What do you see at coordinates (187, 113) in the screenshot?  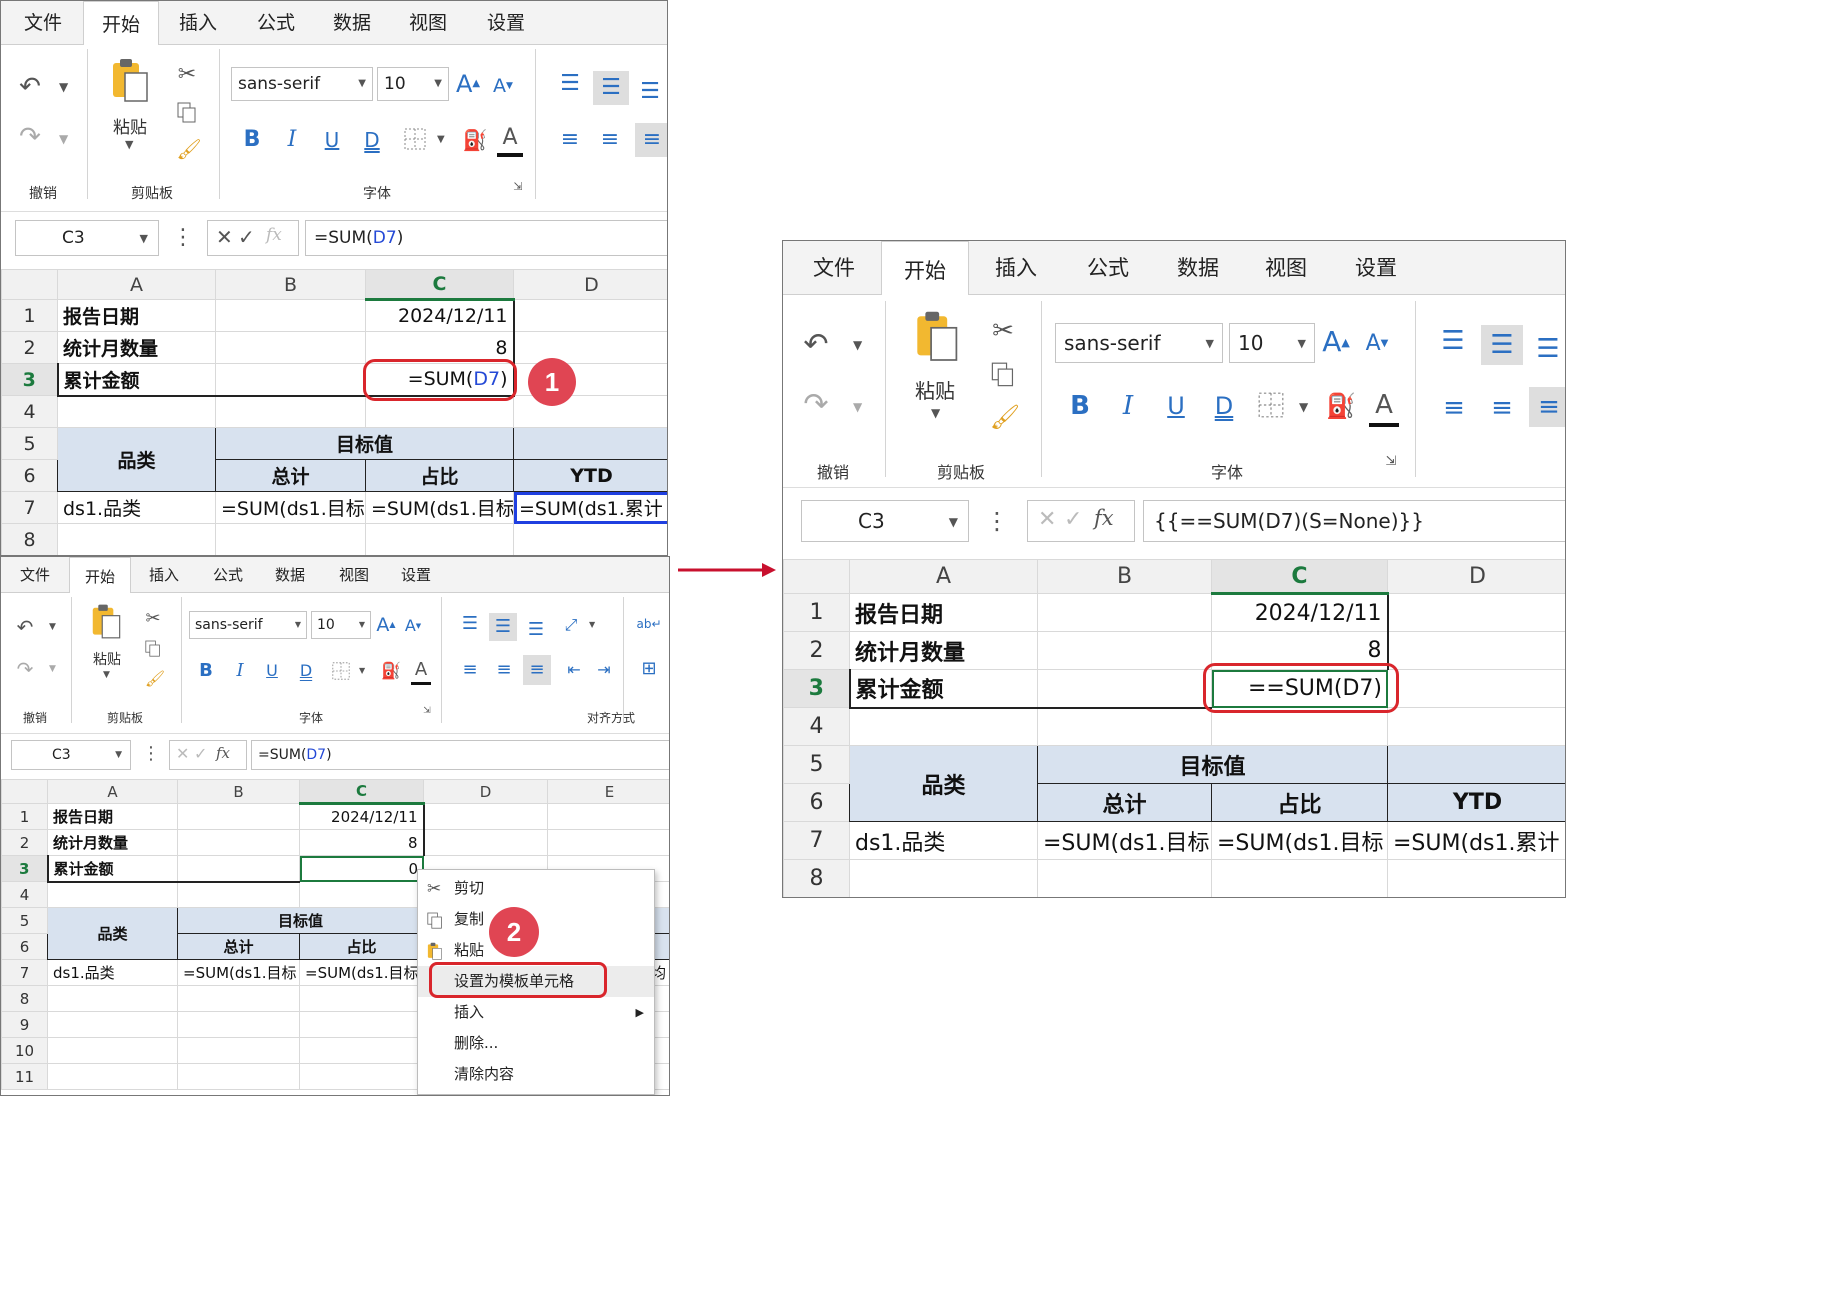 I see `copy-icon` at bounding box center [187, 113].